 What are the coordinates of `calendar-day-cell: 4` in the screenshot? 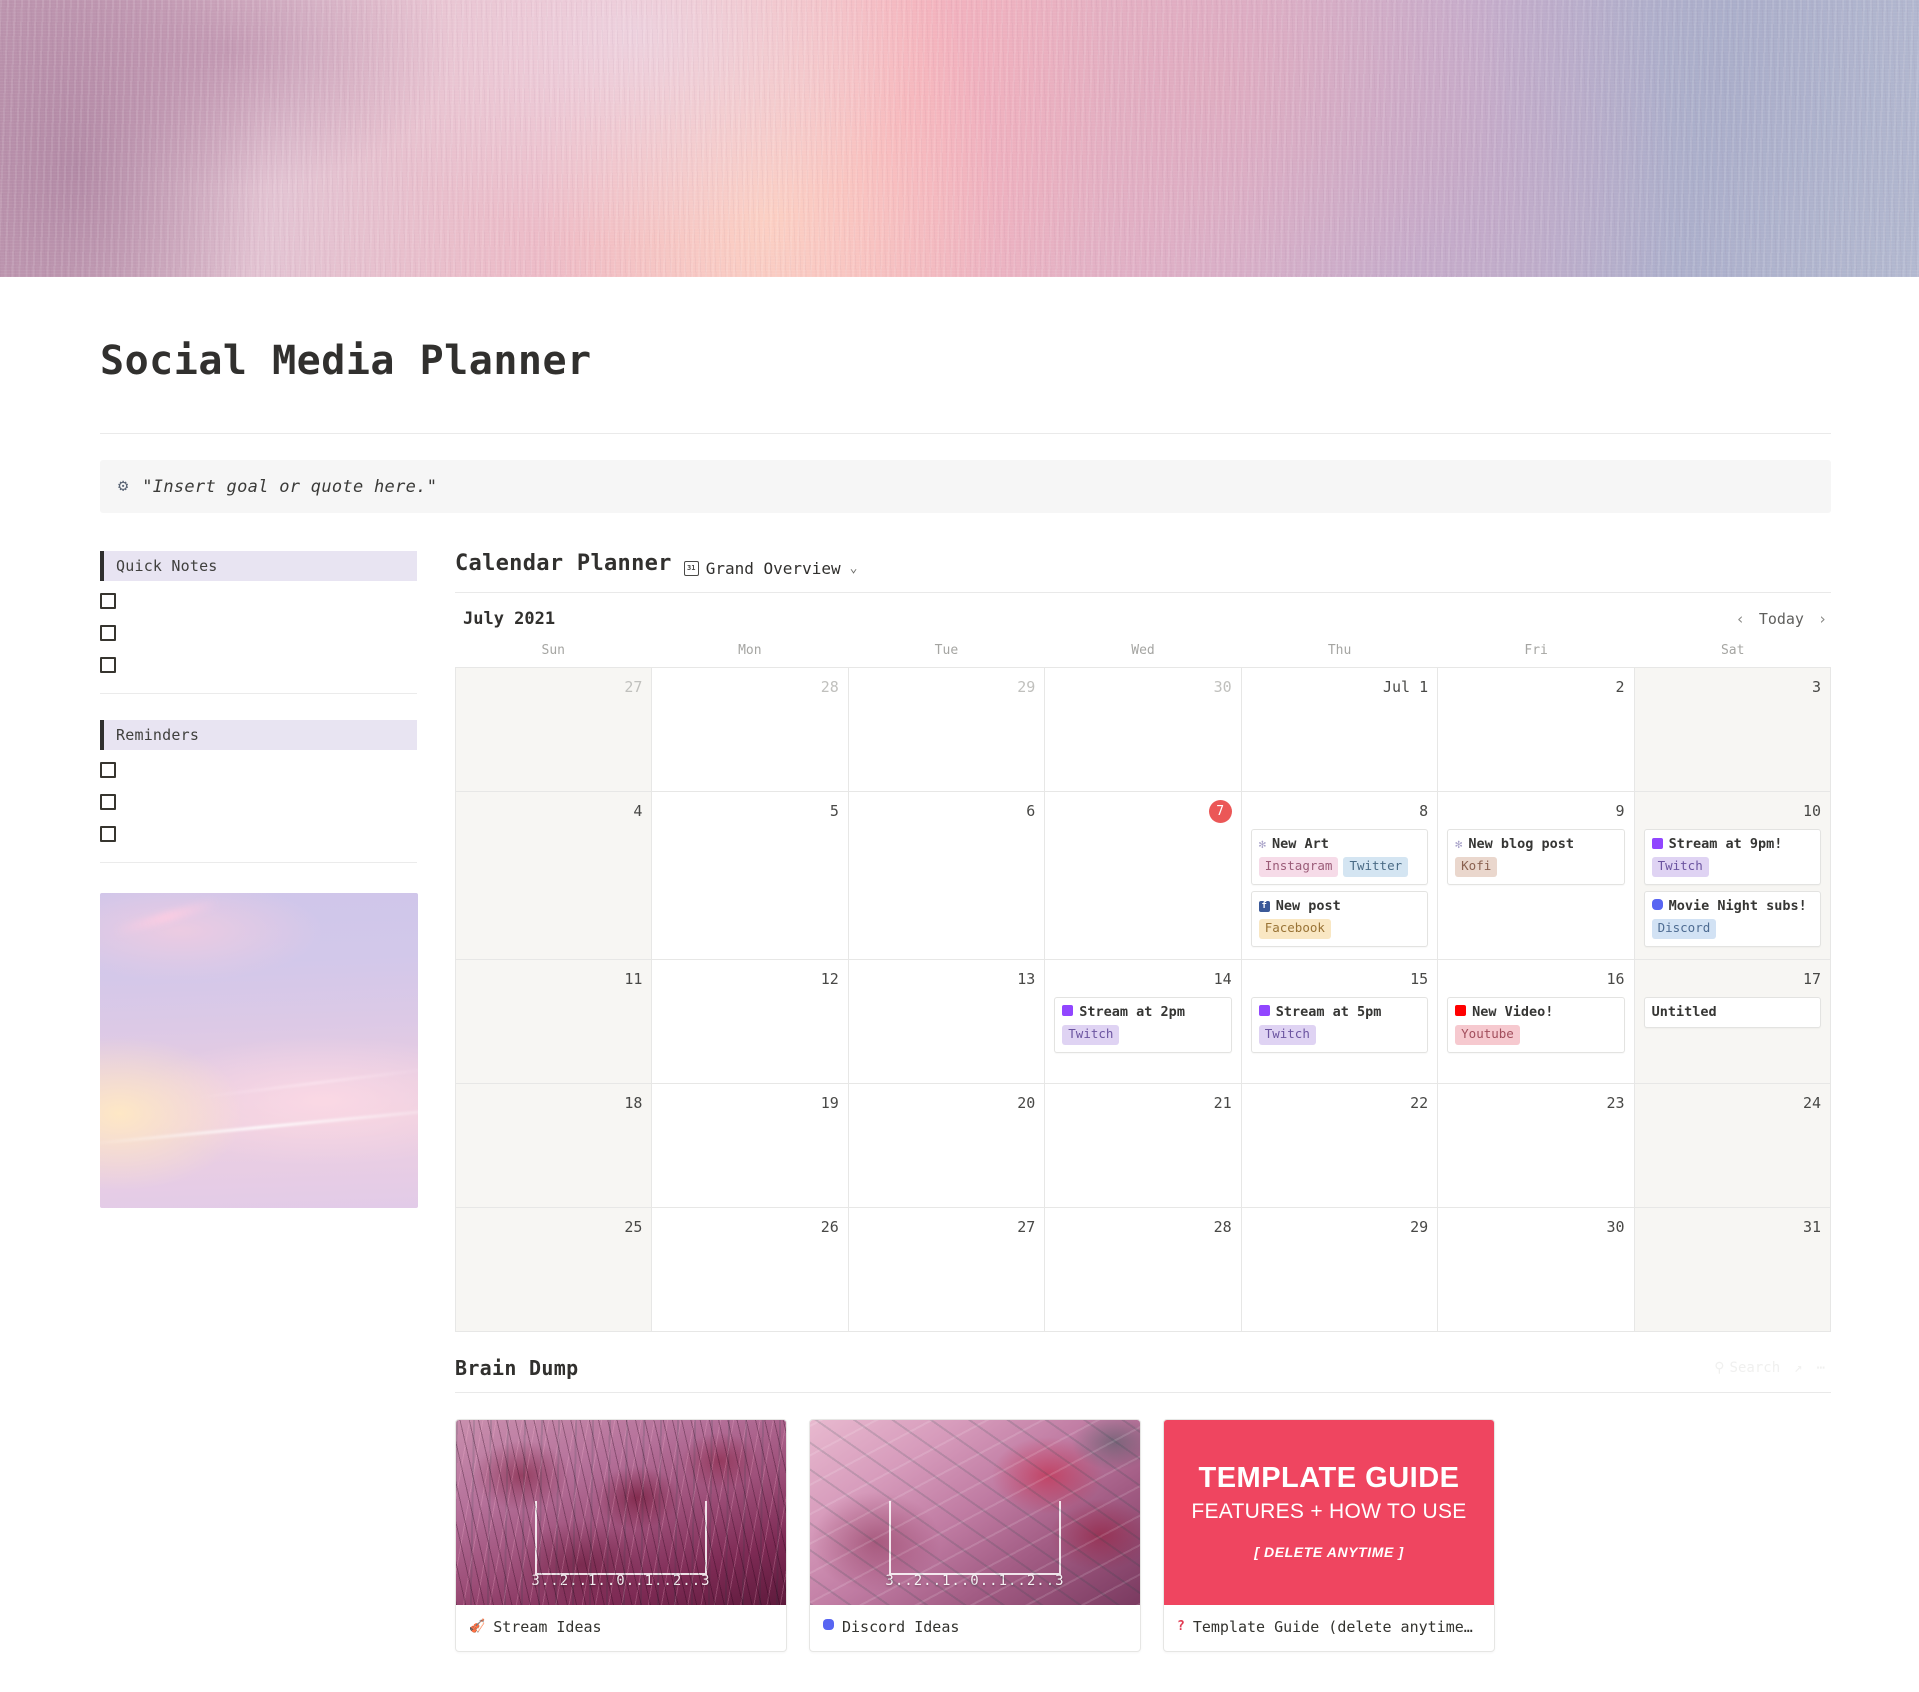 It's located at (554, 876).